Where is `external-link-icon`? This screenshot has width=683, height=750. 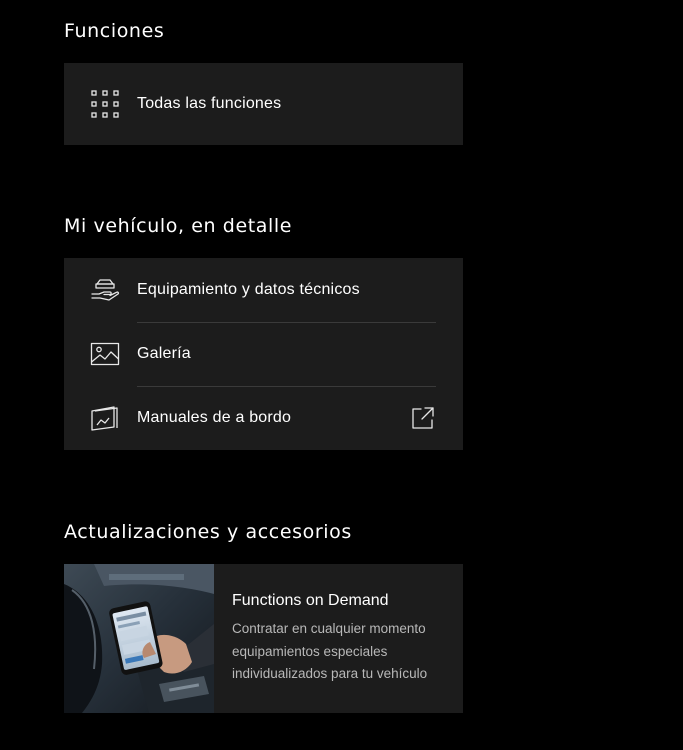
external-link-icon is located at coordinates (423, 418).